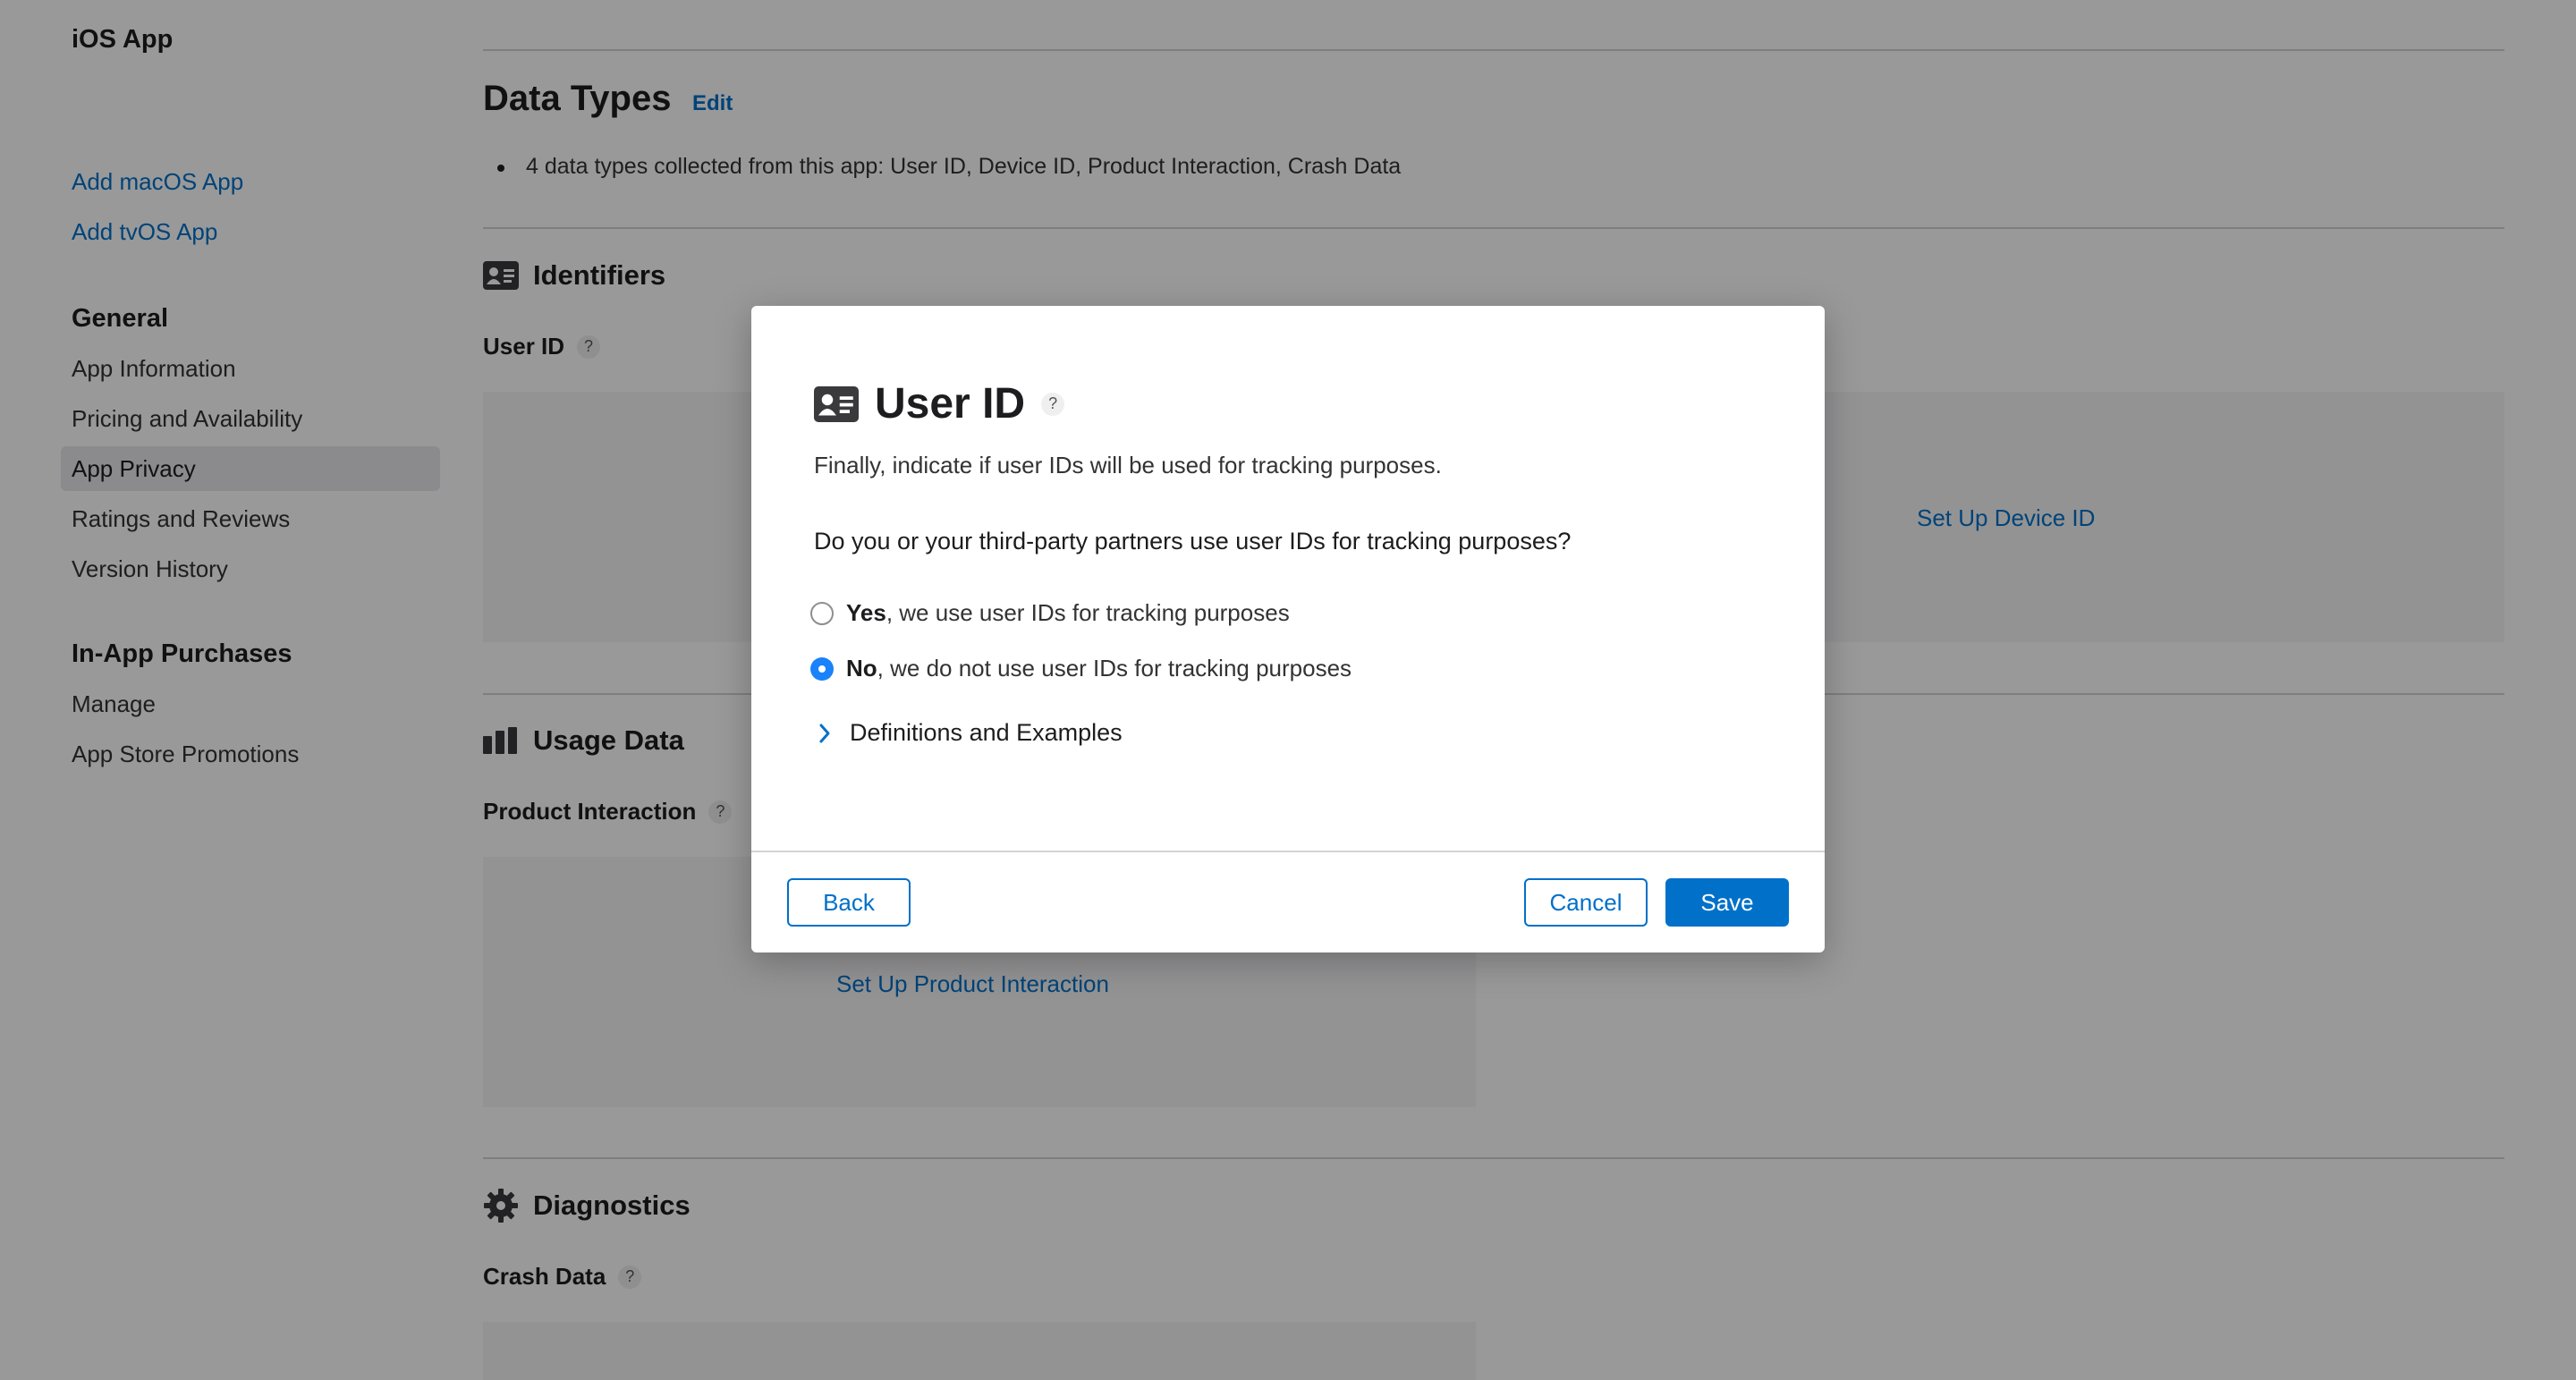 The height and width of the screenshot is (1380, 2576). What do you see at coordinates (836, 403) in the screenshot?
I see `contact-card-icon` at bounding box center [836, 403].